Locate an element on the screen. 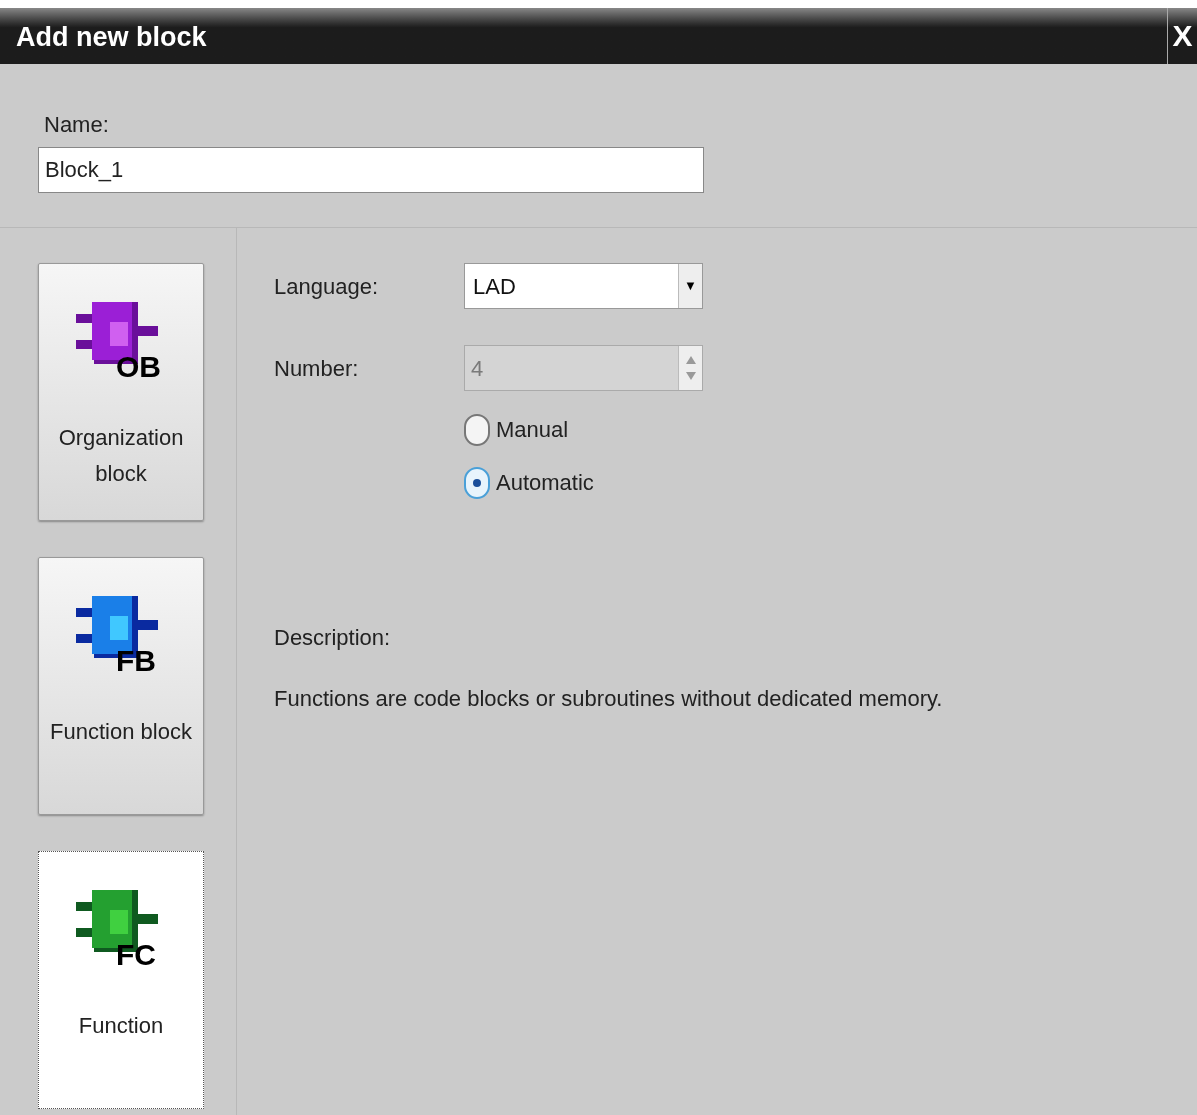  name-label: Name: is located at coordinates (76, 125).